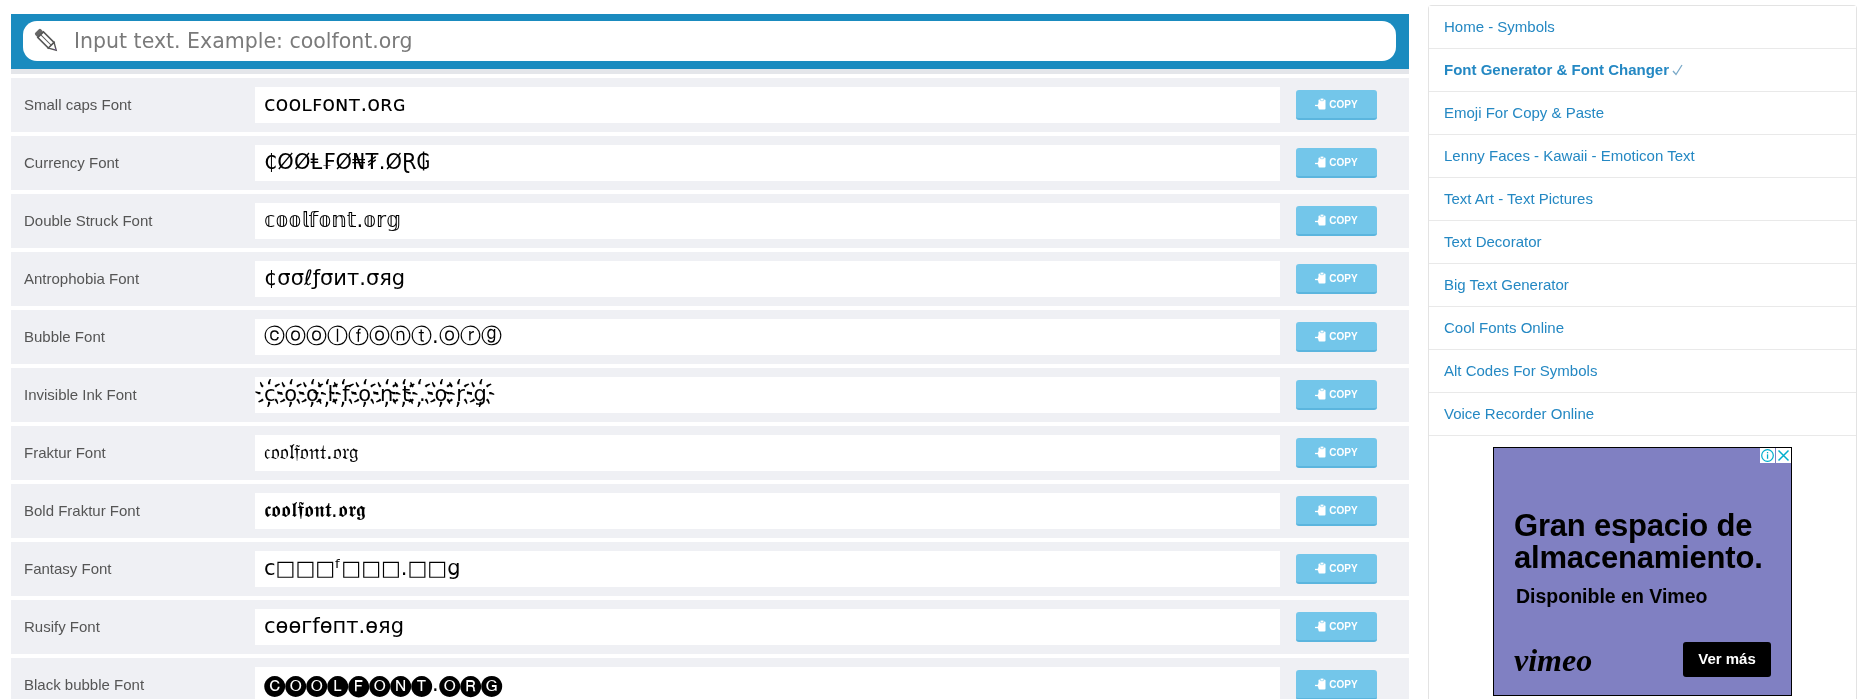 Image resolution: width=1866 pixels, height=699 pixels. What do you see at coordinates (65, 336) in the screenshot?
I see `font-name-label: Bubble Font` at bounding box center [65, 336].